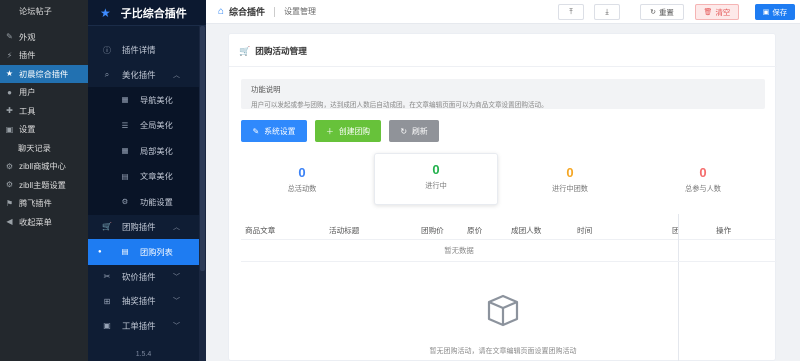 This screenshot has width=800, height=361. Describe the element at coordinates (9, 11) in the screenshot. I see `forum-icon` at that location.